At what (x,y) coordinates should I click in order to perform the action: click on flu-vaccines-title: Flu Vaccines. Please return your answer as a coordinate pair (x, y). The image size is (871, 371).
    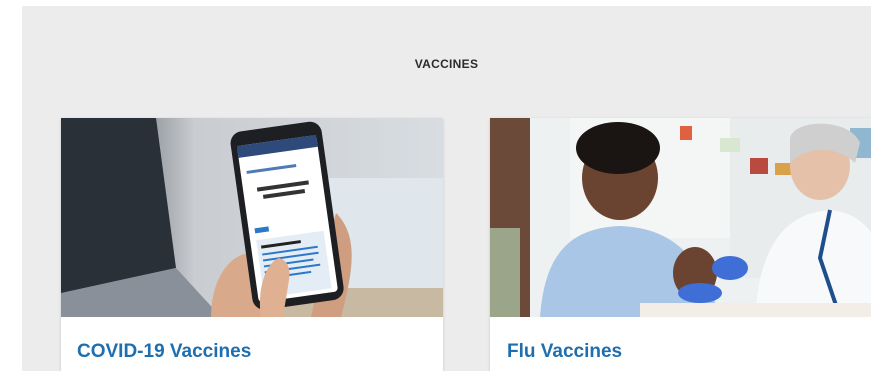
    Looking at the image, I should click on (564, 352).